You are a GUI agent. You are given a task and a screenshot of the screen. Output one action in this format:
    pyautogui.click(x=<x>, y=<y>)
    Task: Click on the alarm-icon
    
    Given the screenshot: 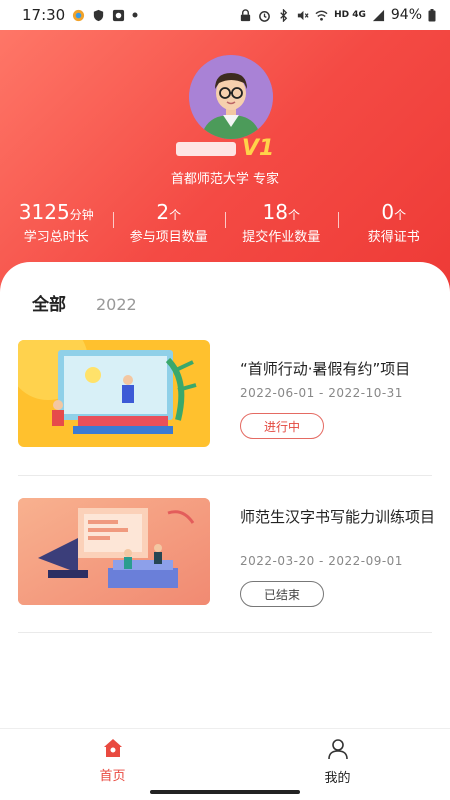 What is the action you would take?
    pyautogui.click(x=264, y=16)
    